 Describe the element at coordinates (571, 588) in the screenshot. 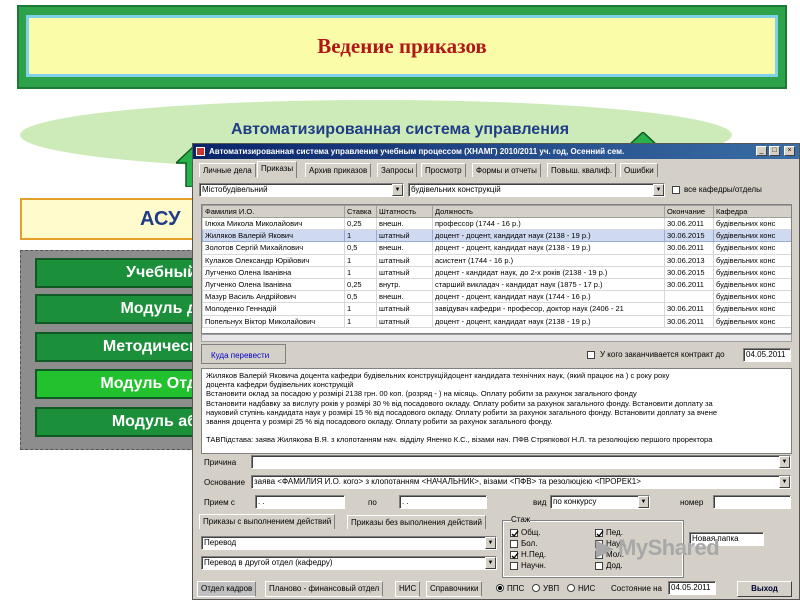

I see `radio-nis` at that location.